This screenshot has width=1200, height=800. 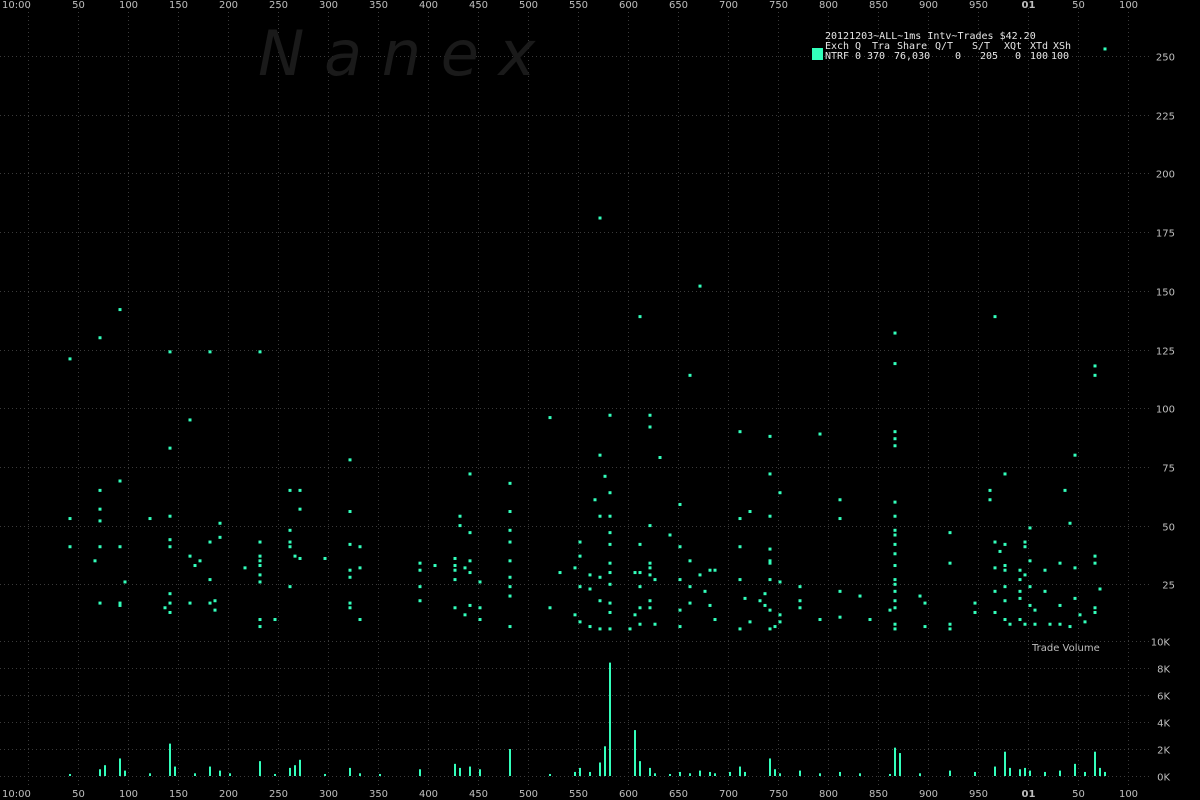 I want to click on y-tick-label: 75, so click(x=1168, y=469).